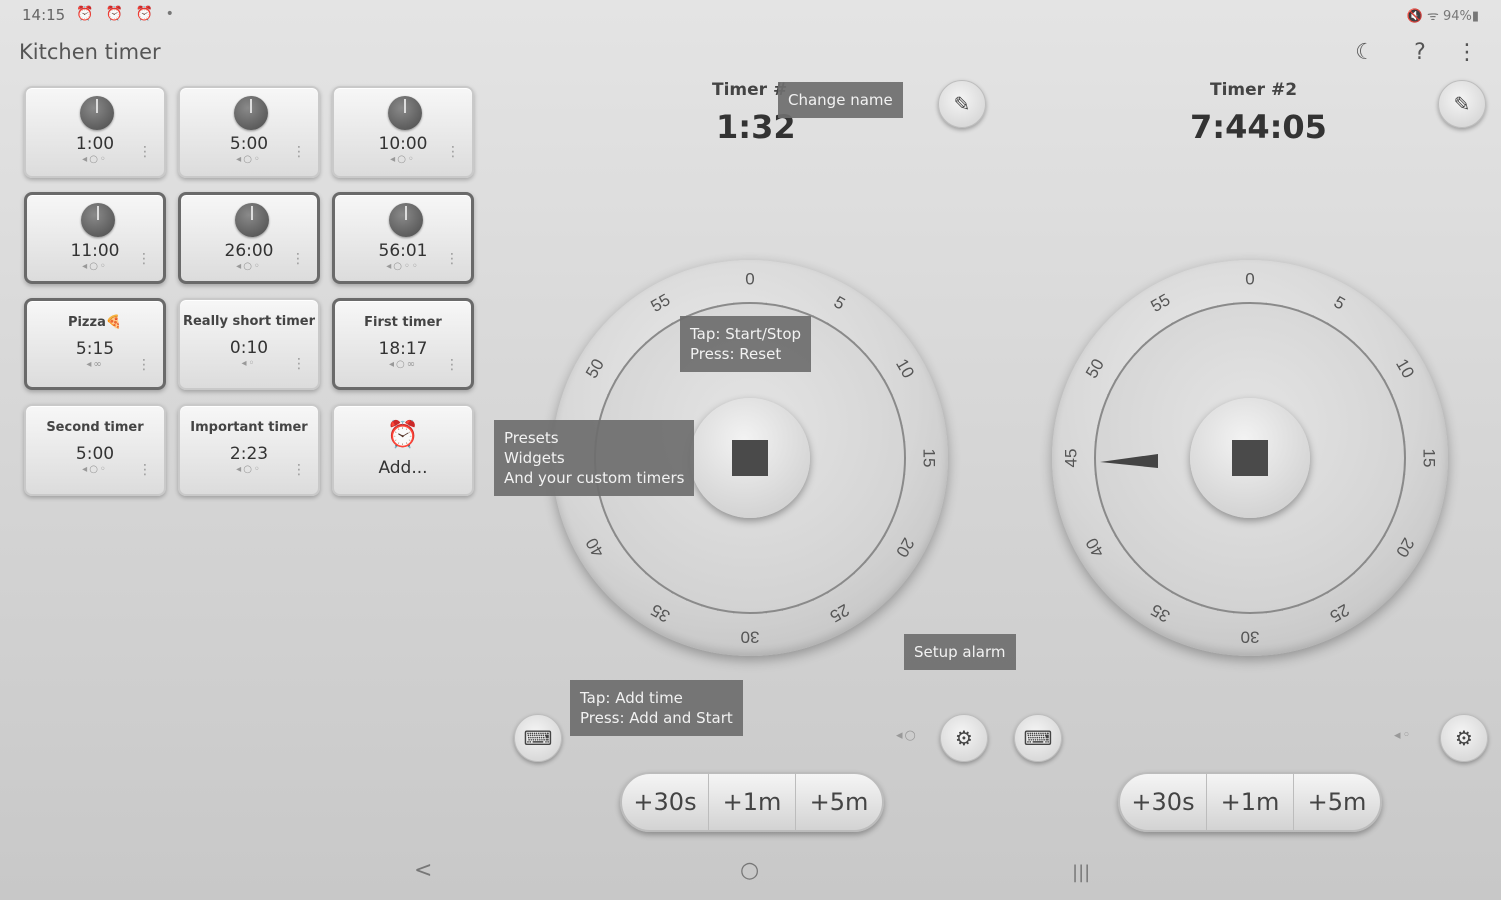 This screenshot has height=900, width=1501. I want to click on tooltip-text: And your custom timers, so click(594, 478).